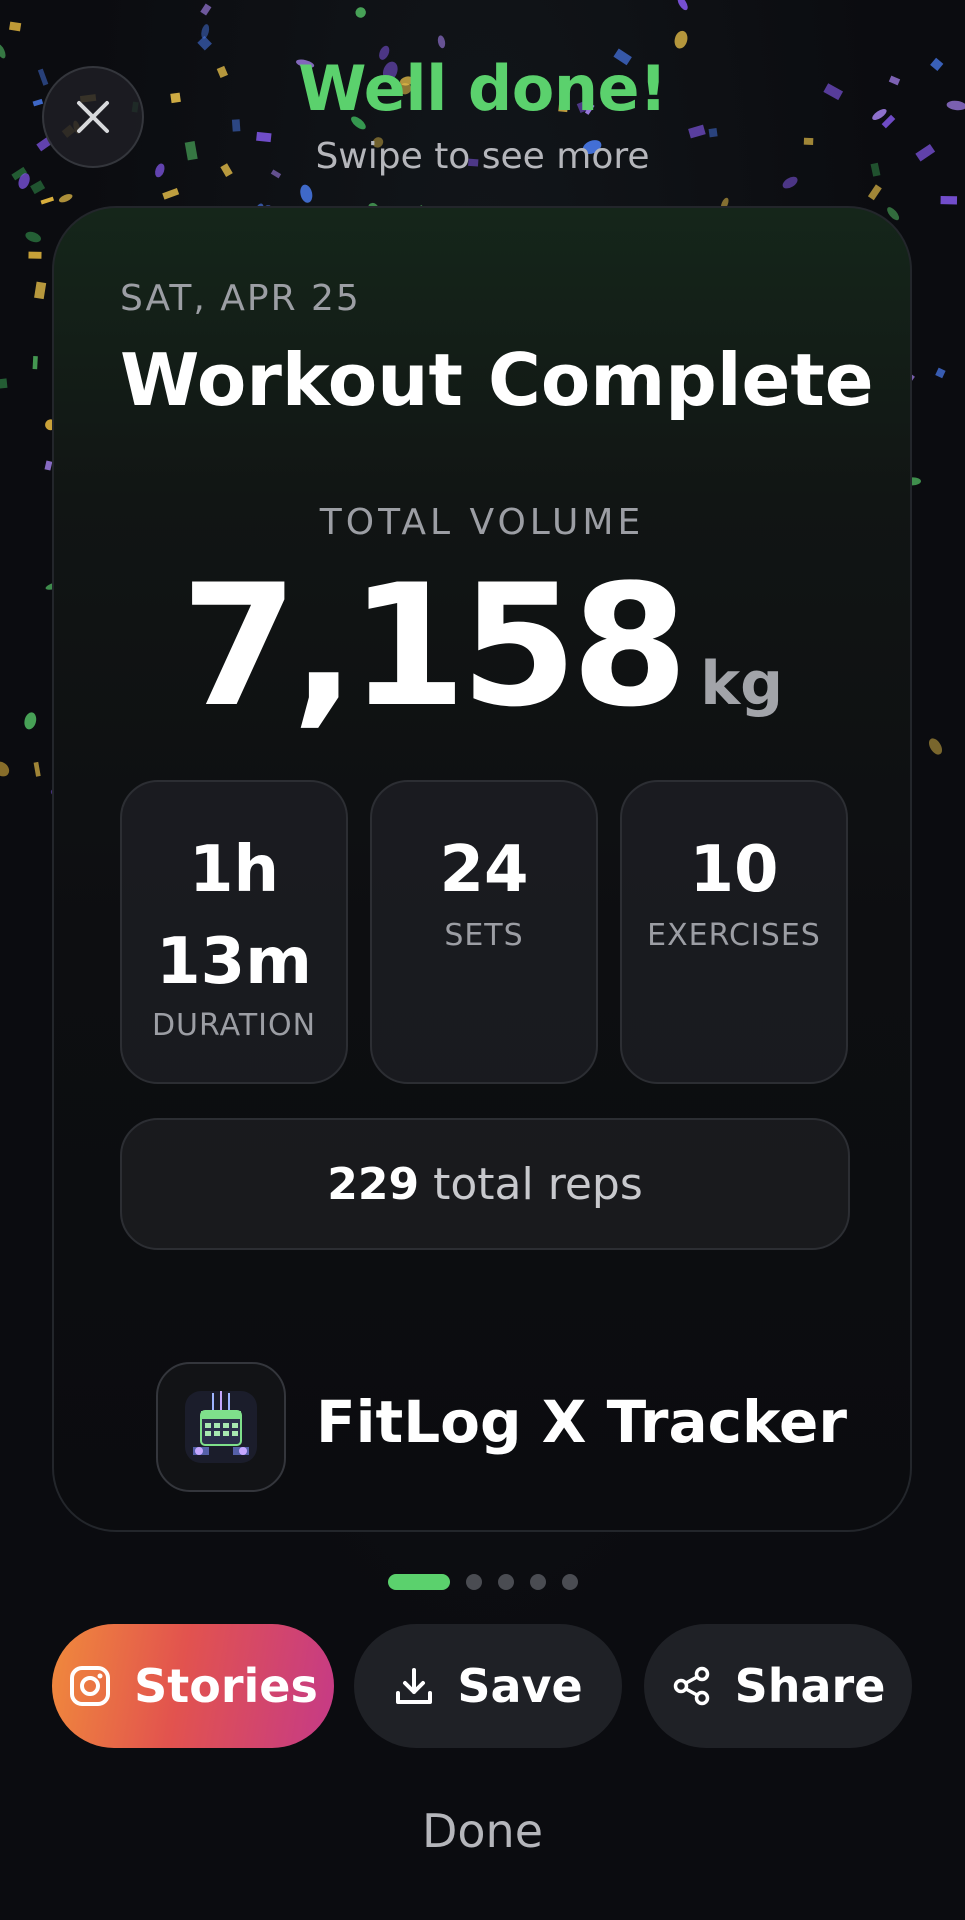 Image resolution: width=965 pixels, height=1920 pixels. Describe the element at coordinates (482, 1831) in the screenshot. I see `done-button: Done` at that location.